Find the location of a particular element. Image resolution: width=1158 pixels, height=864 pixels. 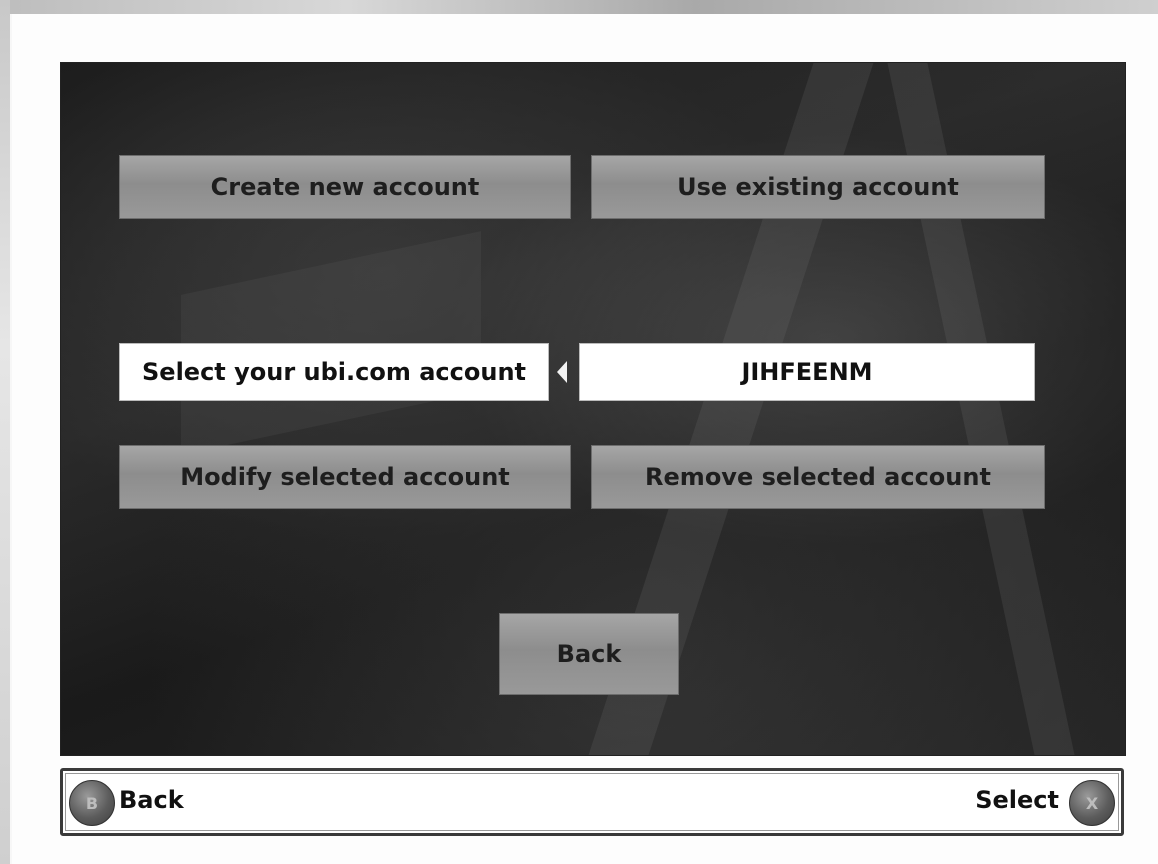

scan-top-edge is located at coordinates (579, 7).